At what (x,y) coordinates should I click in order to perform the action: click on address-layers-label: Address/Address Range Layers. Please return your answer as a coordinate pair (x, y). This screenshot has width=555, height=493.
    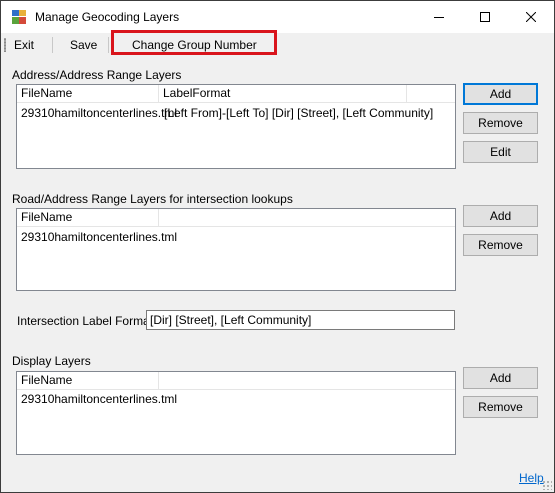
    Looking at the image, I should click on (97, 75).